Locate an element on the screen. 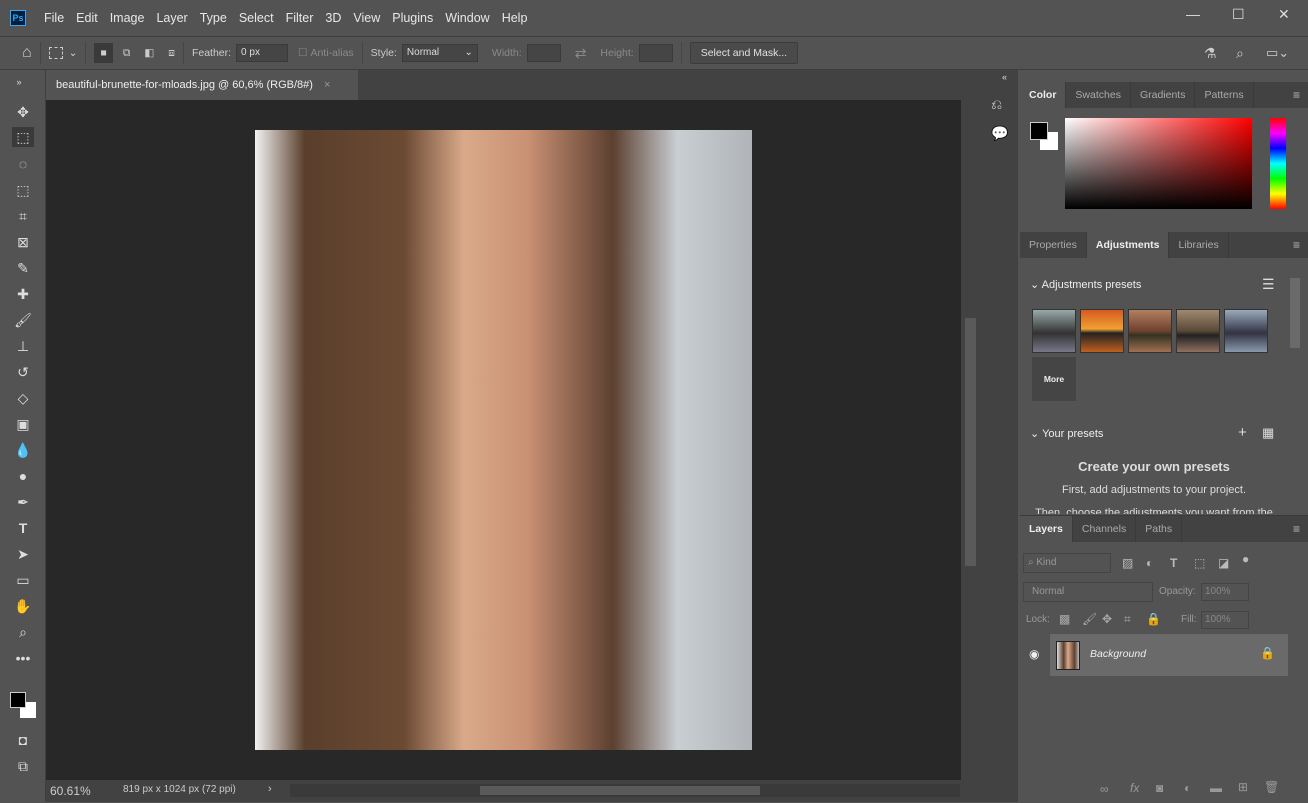 This screenshot has height=803, width=1308. layer-lock-icon: 🔒 is located at coordinates (1267, 653).